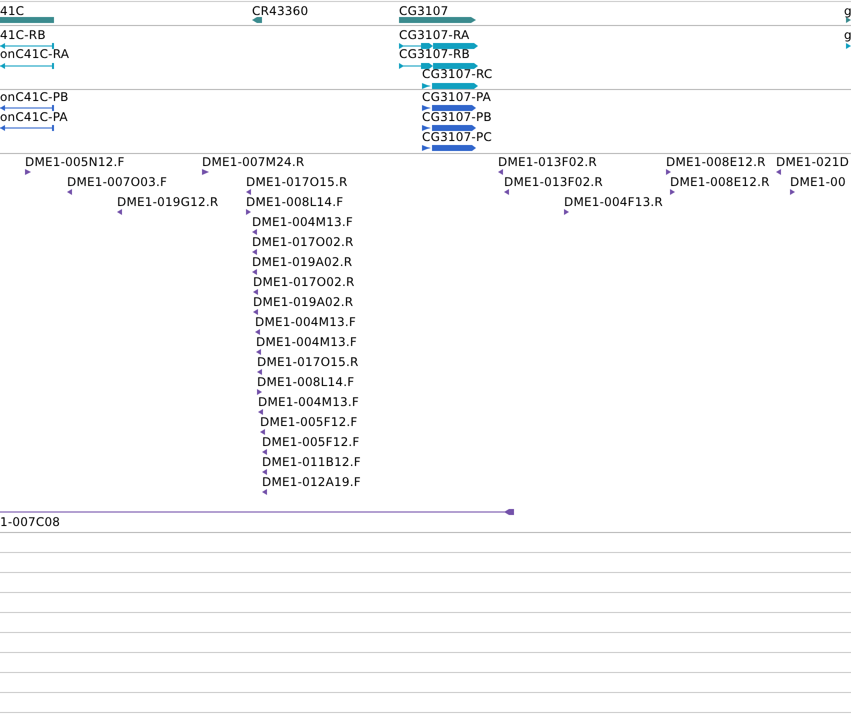  What do you see at coordinates (434, 54) in the screenshot?
I see `feature-label: CG3107-RB` at bounding box center [434, 54].